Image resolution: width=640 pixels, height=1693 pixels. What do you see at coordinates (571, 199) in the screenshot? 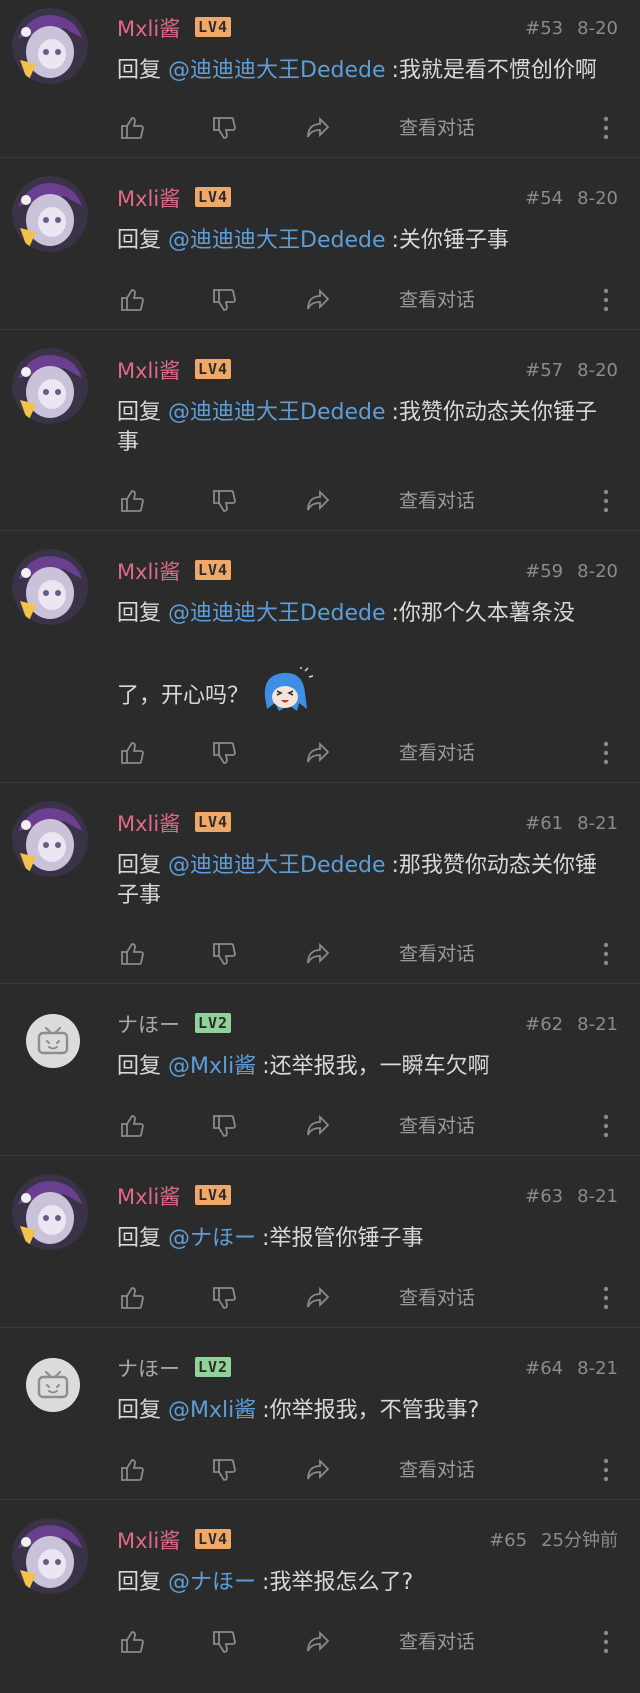
I see `comment-meta: #54 8-20` at bounding box center [571, 199].